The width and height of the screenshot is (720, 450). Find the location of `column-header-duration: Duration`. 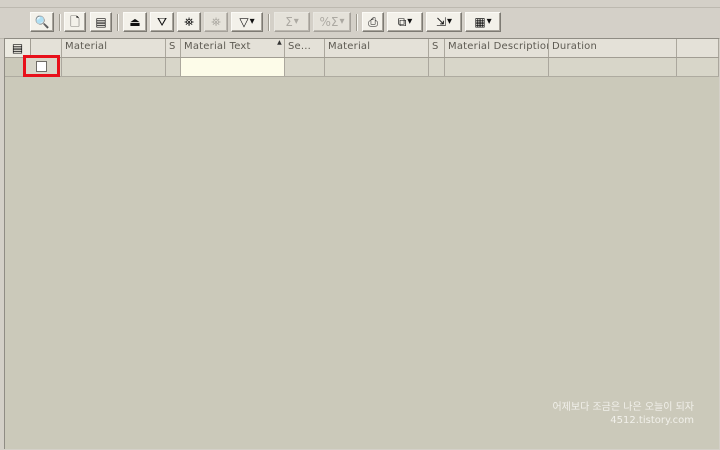

column-header-duration: Duration is located at coordinates (613, 48).